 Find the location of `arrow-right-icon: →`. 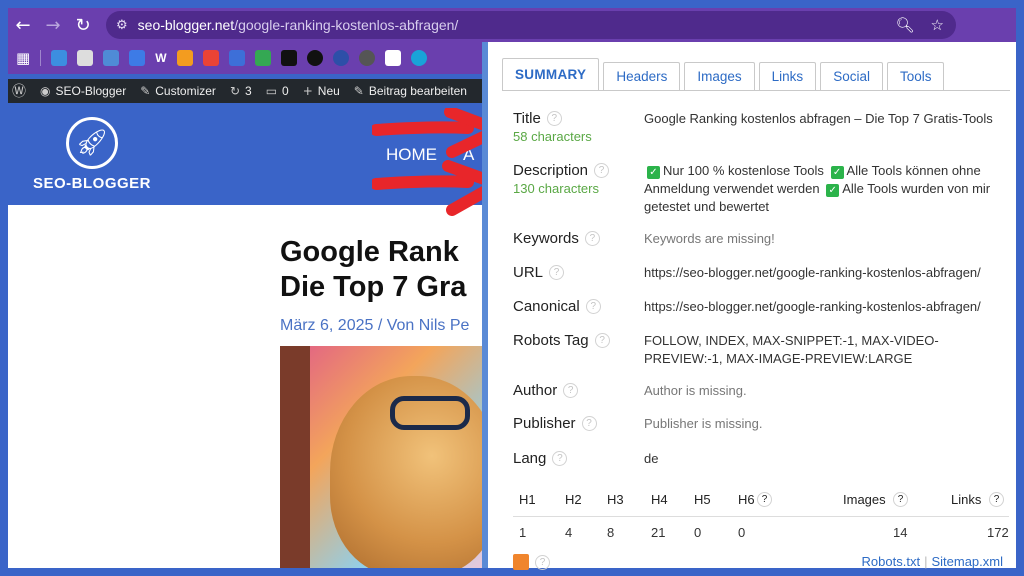

arrow-right-icon: → is located at coordinates (53, 25).